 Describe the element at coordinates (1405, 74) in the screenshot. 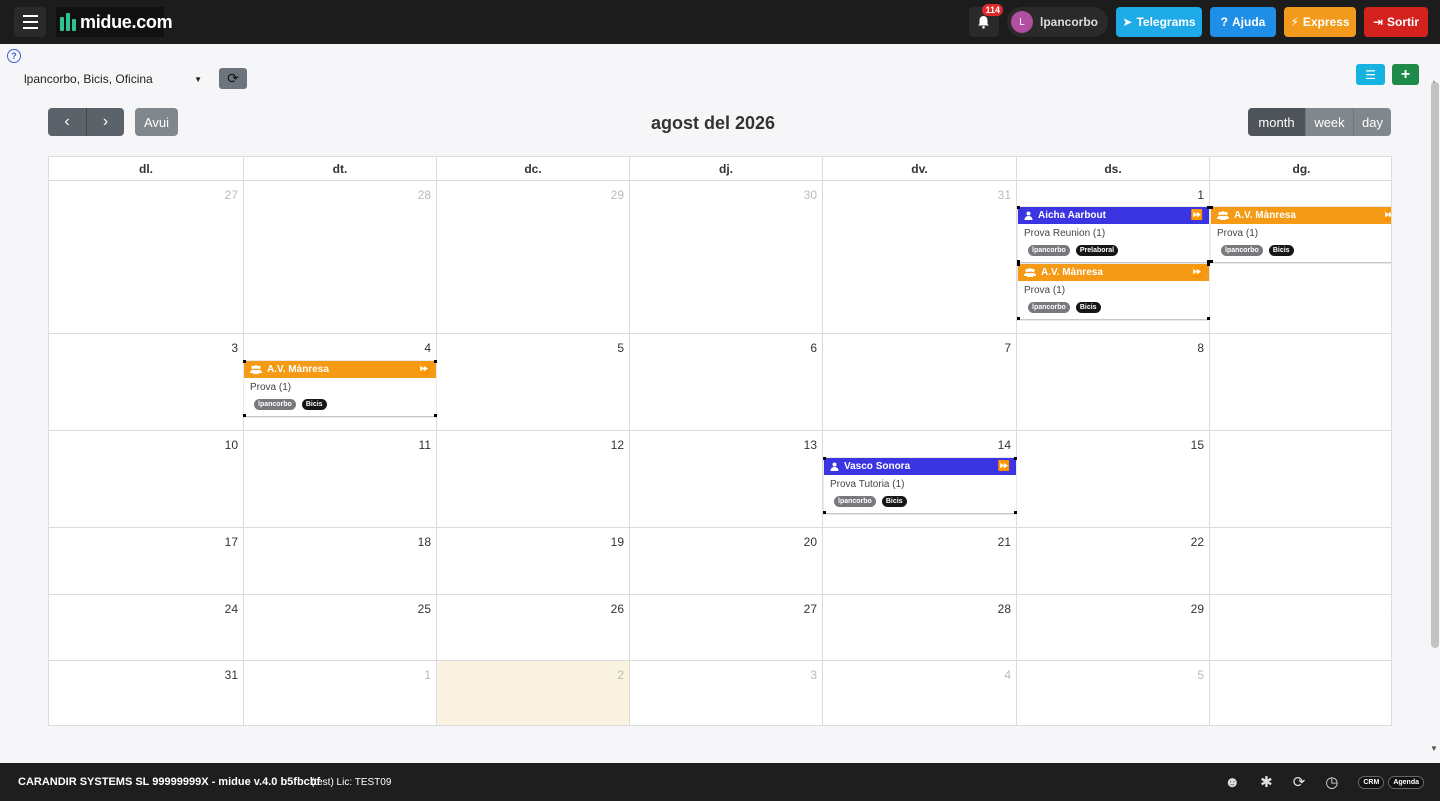

I see `add-event-button: +` at that location.